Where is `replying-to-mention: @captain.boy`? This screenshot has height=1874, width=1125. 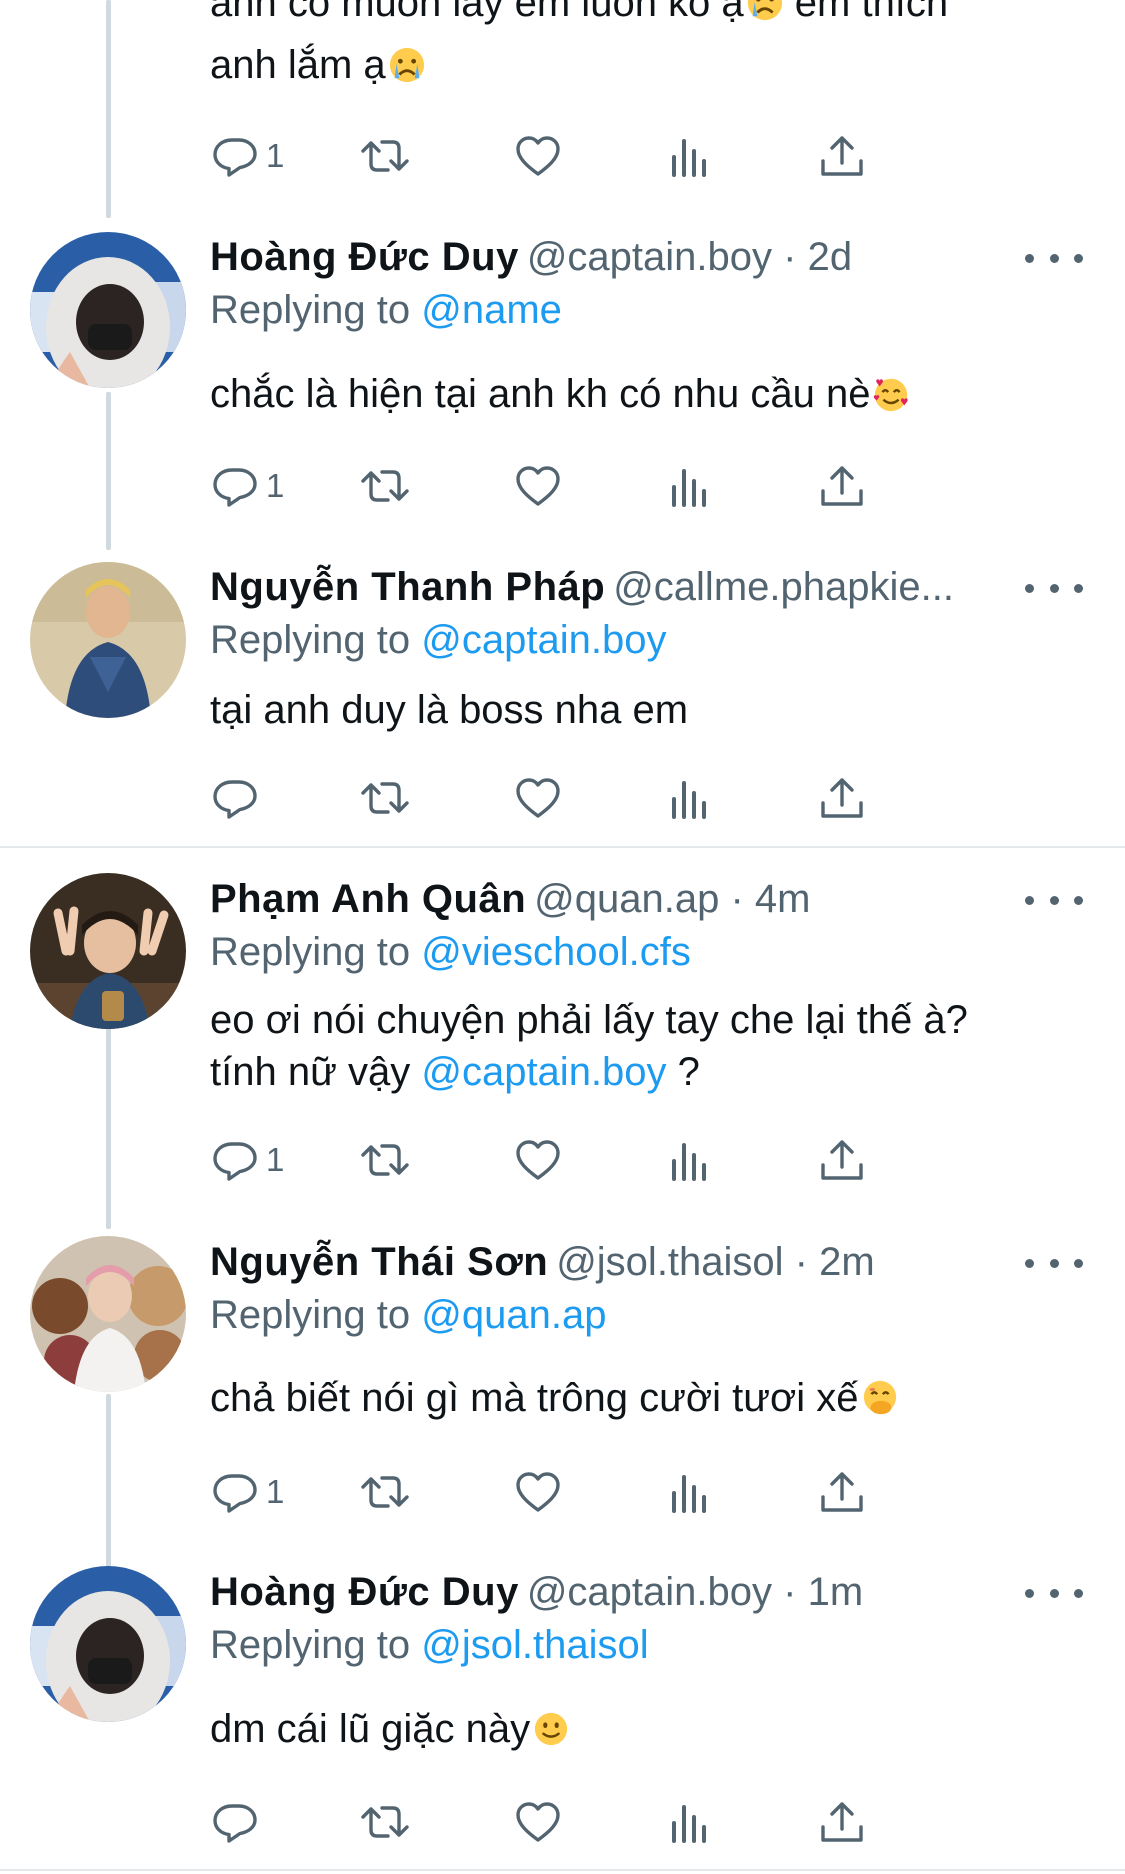
replying-to-mention: @captain.boy is located at coordinates (543, 640).